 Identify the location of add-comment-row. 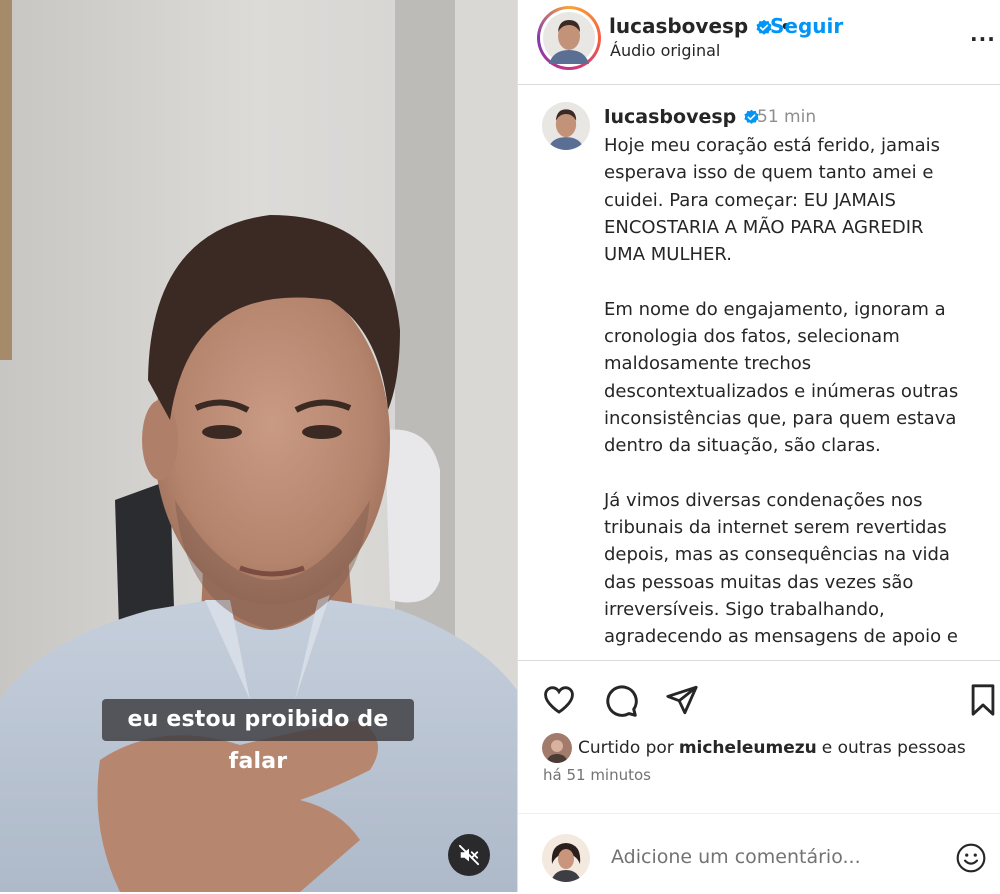
(759, 853).